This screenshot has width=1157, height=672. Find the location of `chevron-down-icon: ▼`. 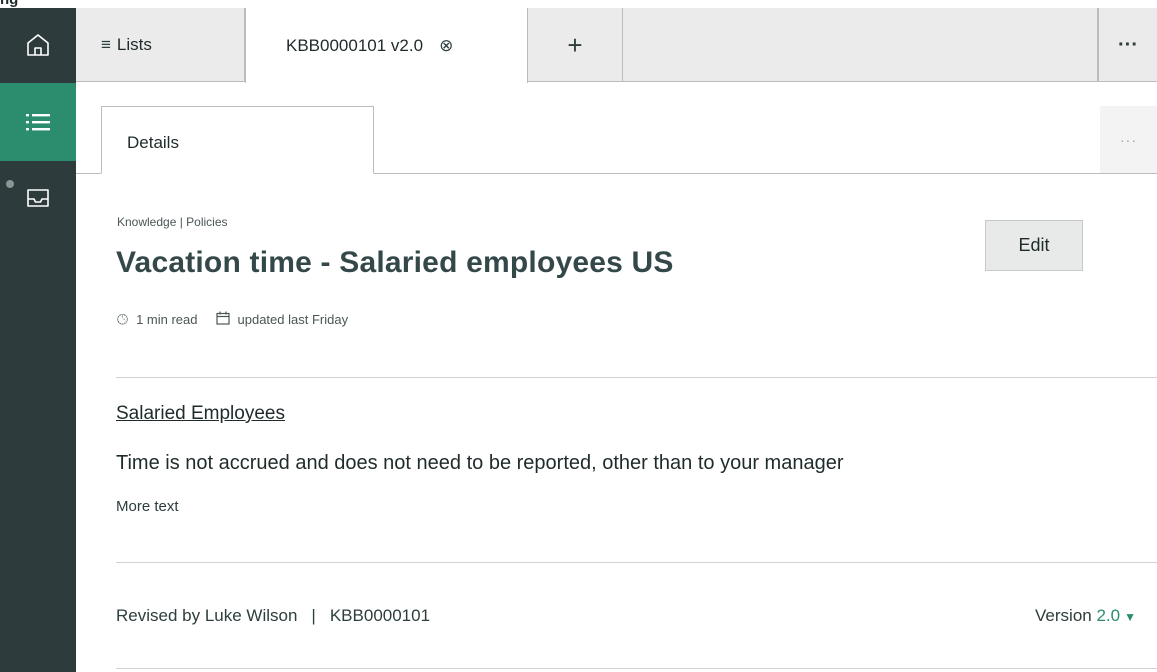

chevron-down-icon: ▼ is located at coordinates (1130, 617).